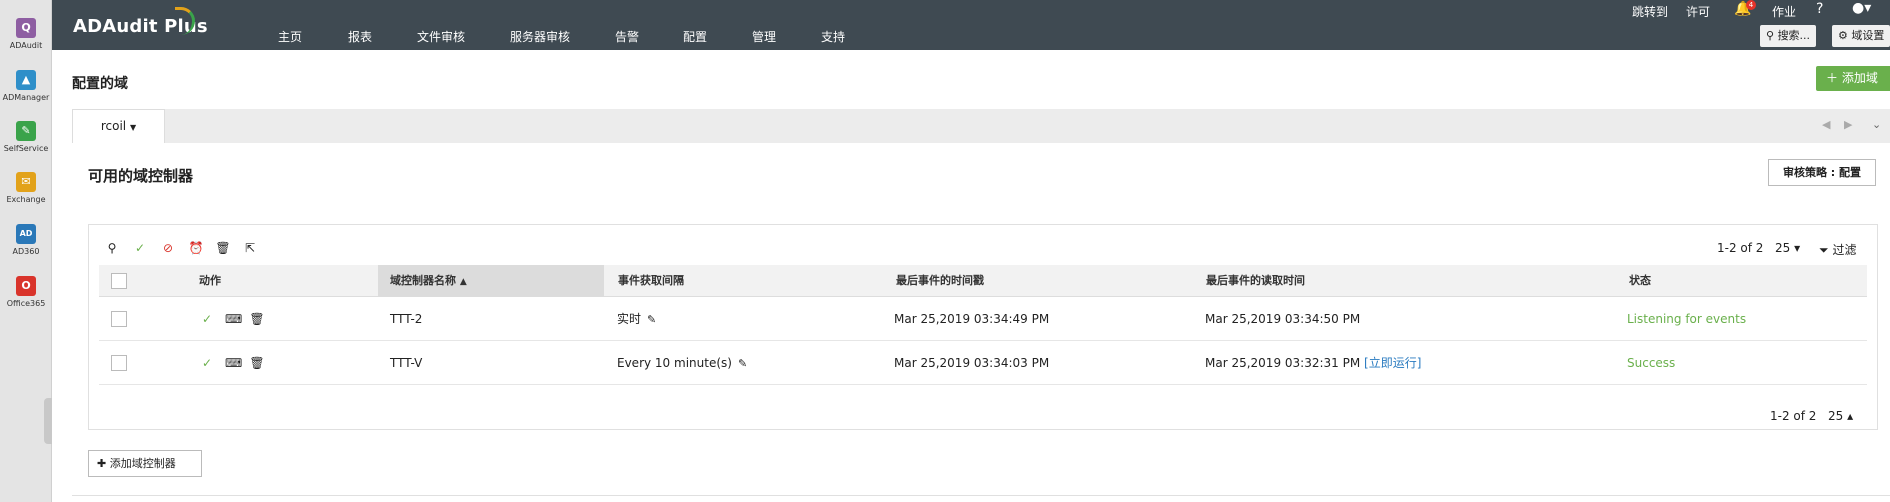 The height and width of the screenshot is (502, 1890). Describe the element at coordinates (119, 281) in the screenshot. I see `select-all-checkbox` at that location.